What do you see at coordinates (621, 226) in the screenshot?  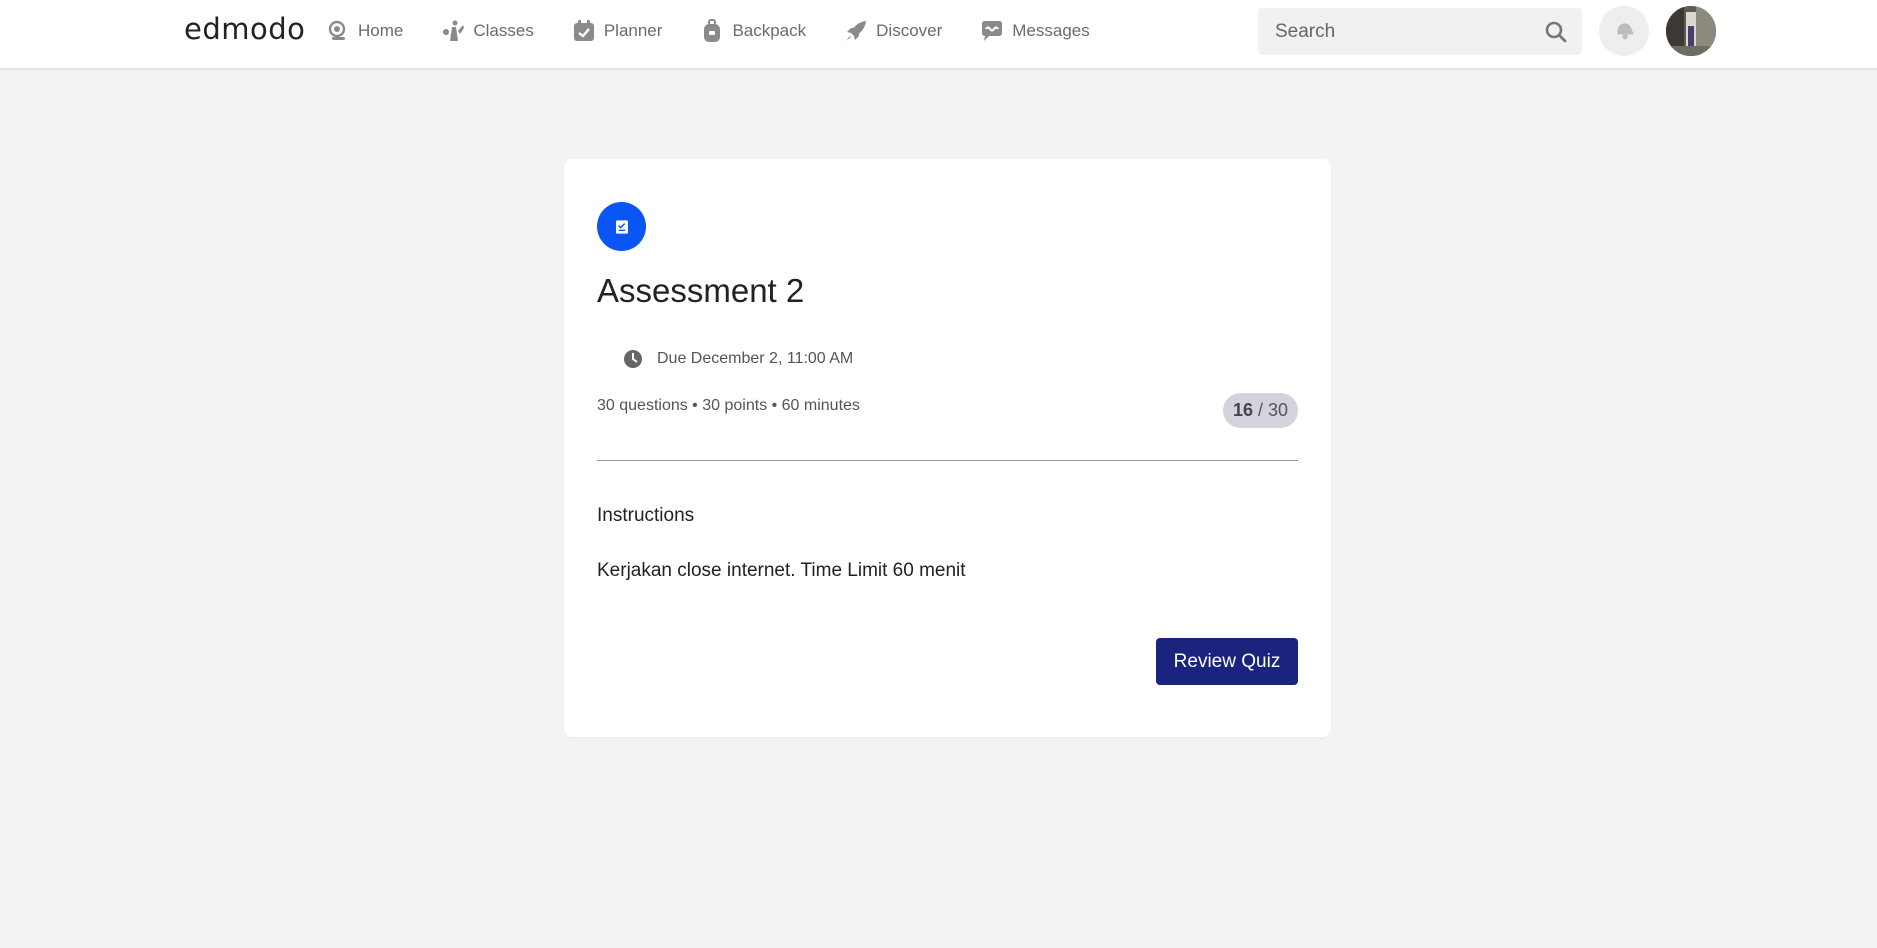 I see `quiz-icon` at bounding box center [621, 226].